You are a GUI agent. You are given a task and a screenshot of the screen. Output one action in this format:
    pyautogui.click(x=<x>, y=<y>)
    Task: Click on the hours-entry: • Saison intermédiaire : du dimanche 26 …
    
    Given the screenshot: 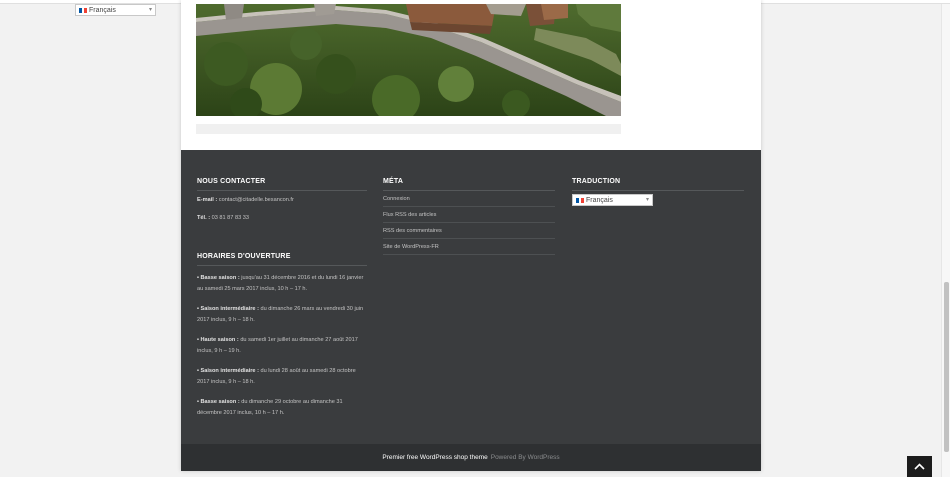 What is the action you would take?
    pyautogui.click(x=282, y=315)
    